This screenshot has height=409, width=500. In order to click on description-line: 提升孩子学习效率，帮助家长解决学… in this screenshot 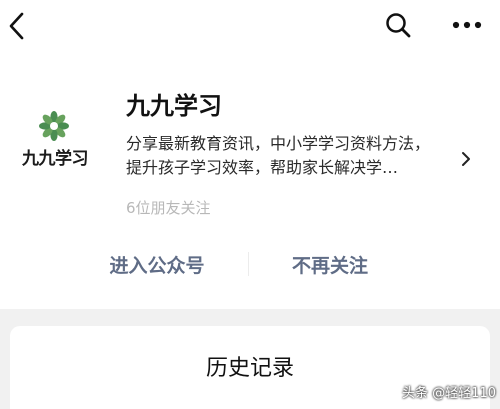, I will do `click(262, 167)`.